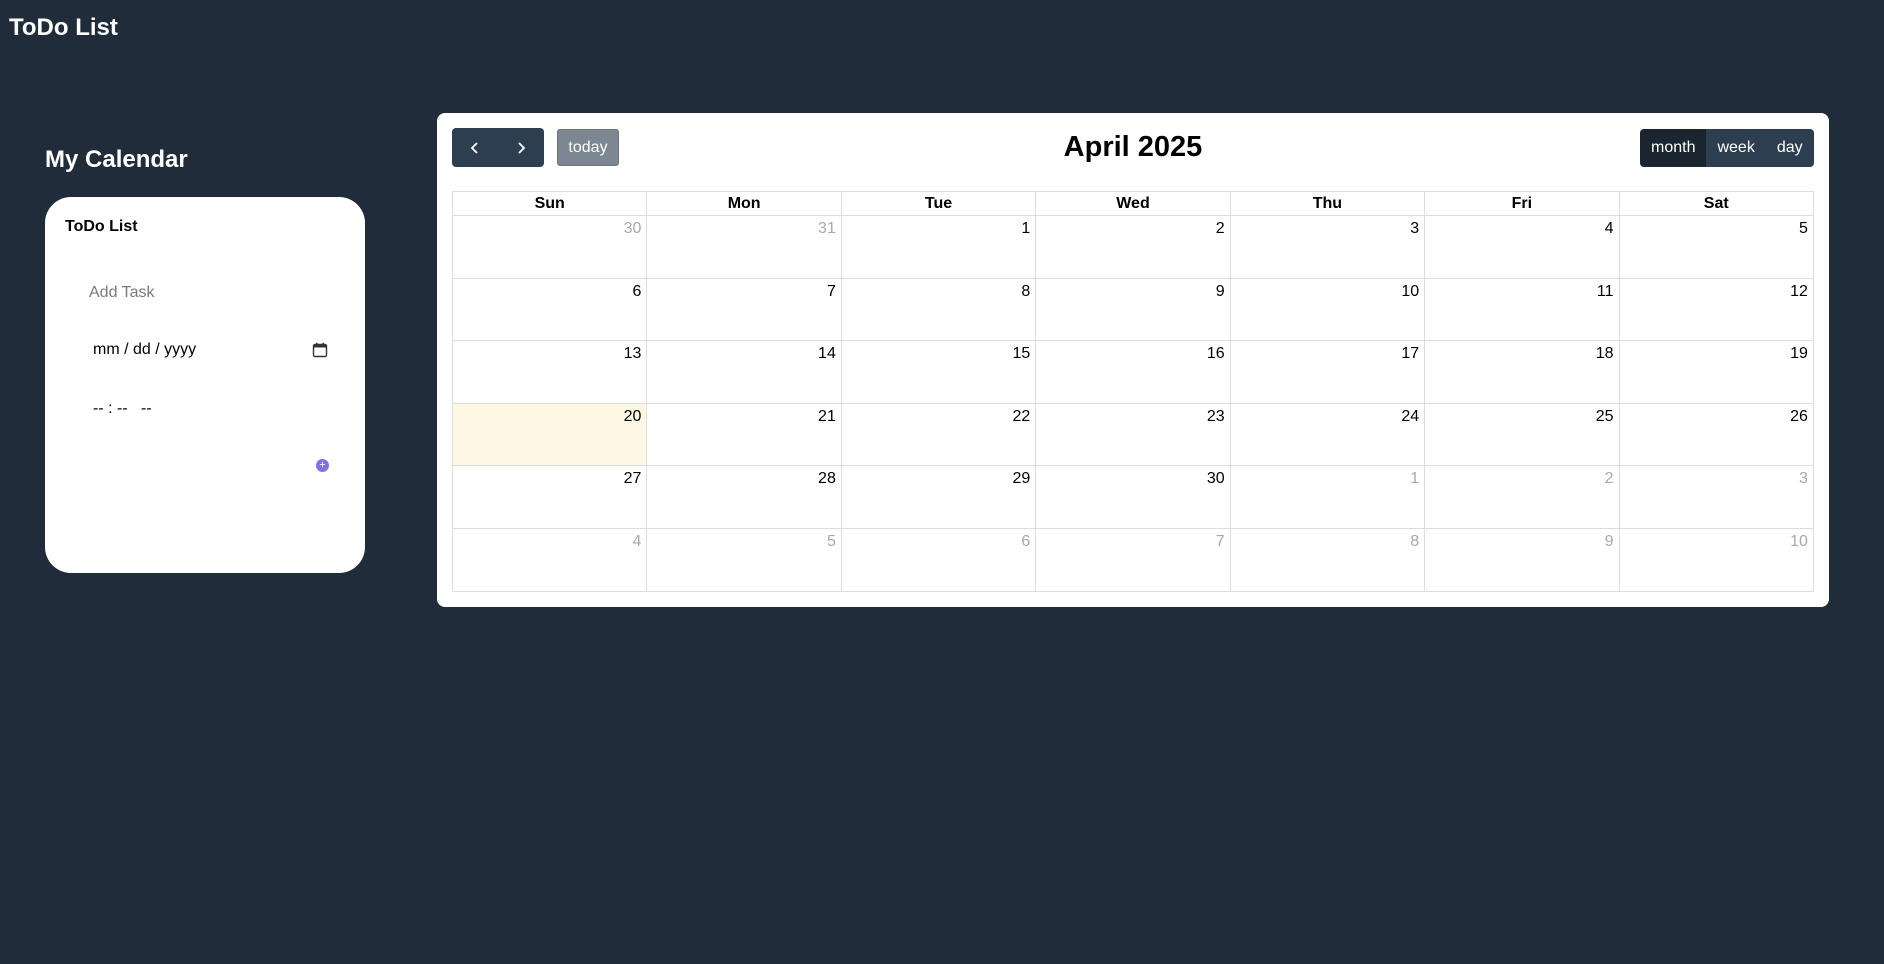 This screenshot has height=964, width=1884. I want to click on day-number: 26, so click(1799, 416).